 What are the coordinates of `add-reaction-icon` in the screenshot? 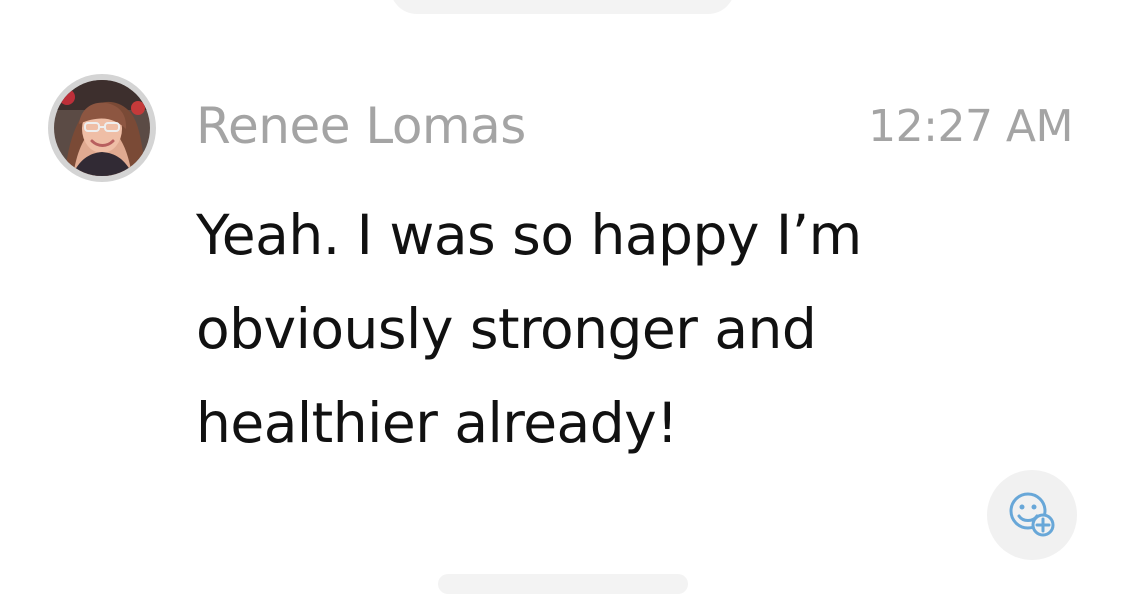 It's located at (1032, 514).